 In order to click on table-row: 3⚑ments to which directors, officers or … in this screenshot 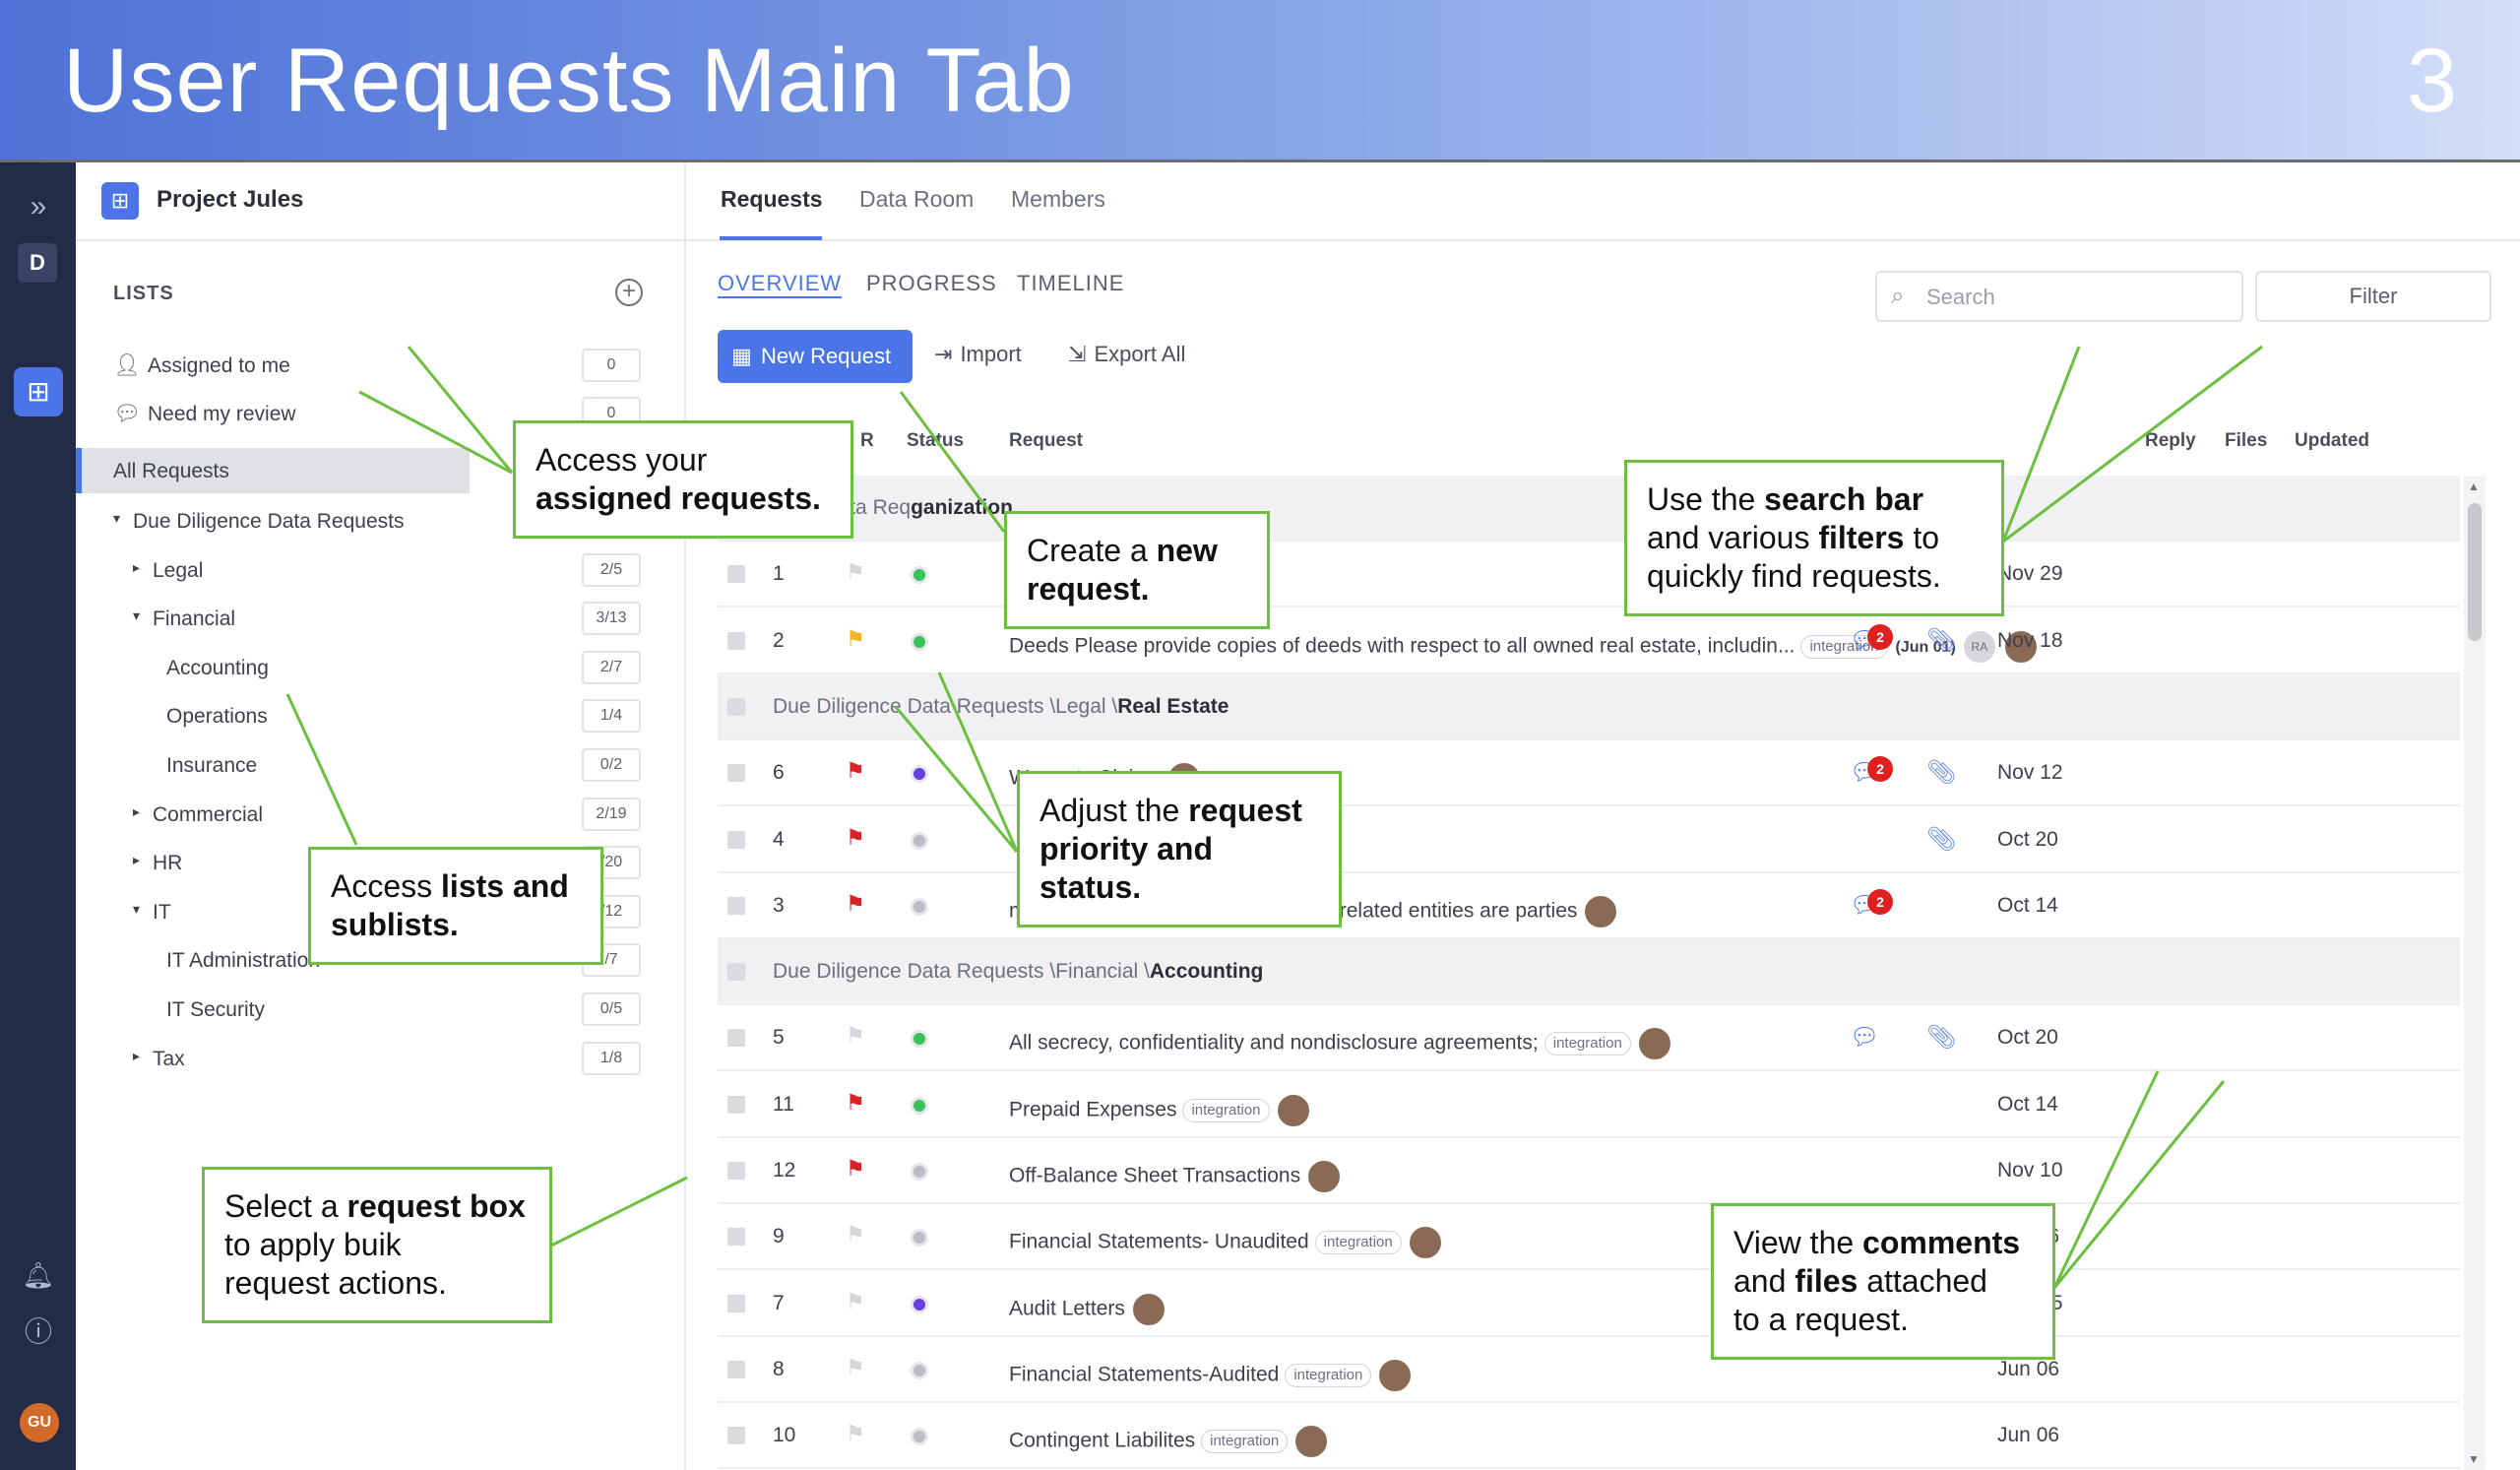, I will do `click(1589, 906)`.